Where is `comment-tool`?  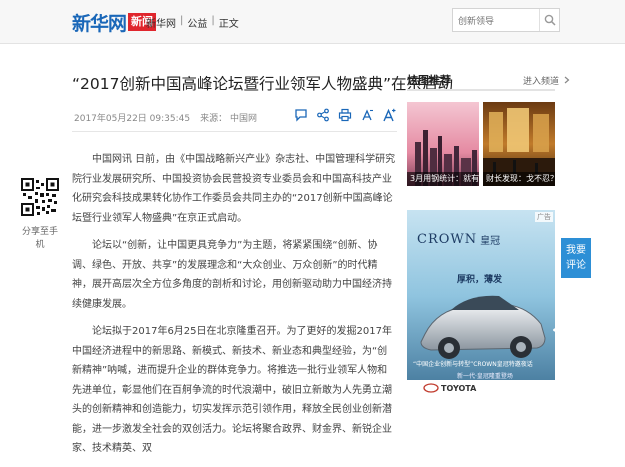 comment-tool is located at coordinates (301, 115).